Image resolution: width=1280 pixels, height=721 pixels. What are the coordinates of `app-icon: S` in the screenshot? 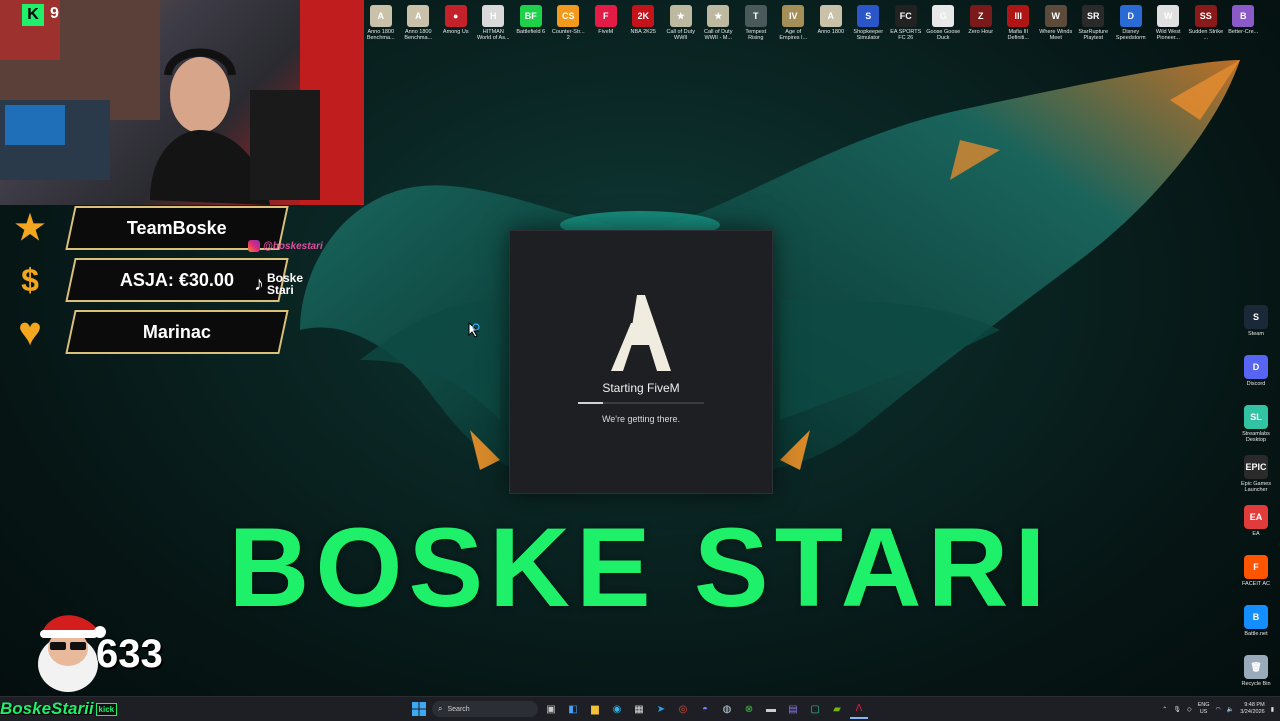 It's located at (1256, 317).